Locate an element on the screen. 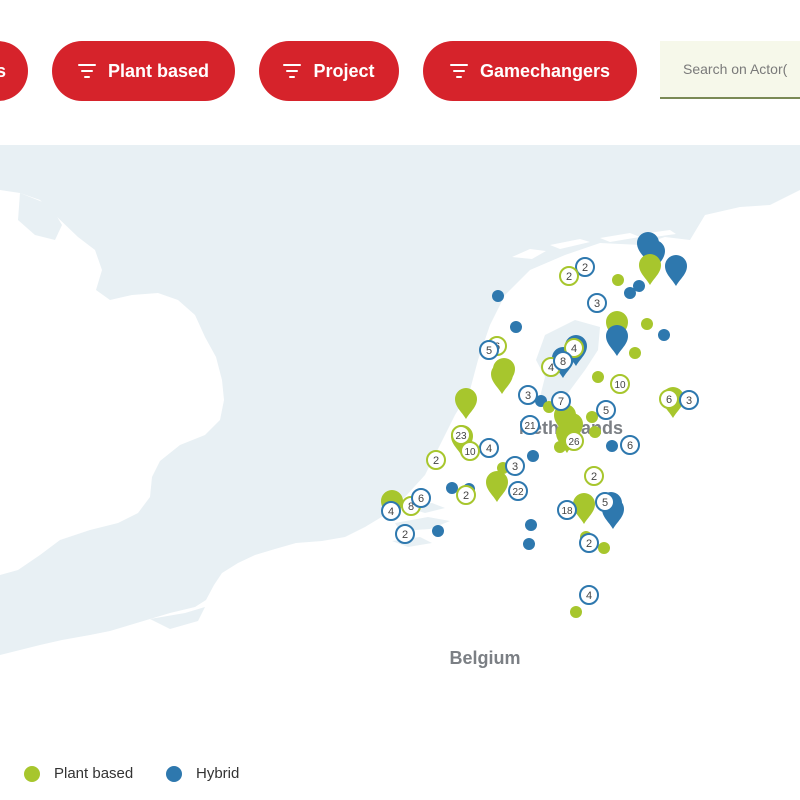 The height and width of the screenshot is (800, 800). filter-label: Gamechangers is located at coordinates (545, 70).